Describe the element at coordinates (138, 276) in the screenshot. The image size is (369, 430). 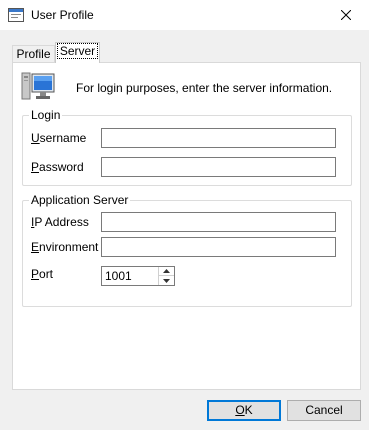
I see `port-stepper: 1001` at that location.